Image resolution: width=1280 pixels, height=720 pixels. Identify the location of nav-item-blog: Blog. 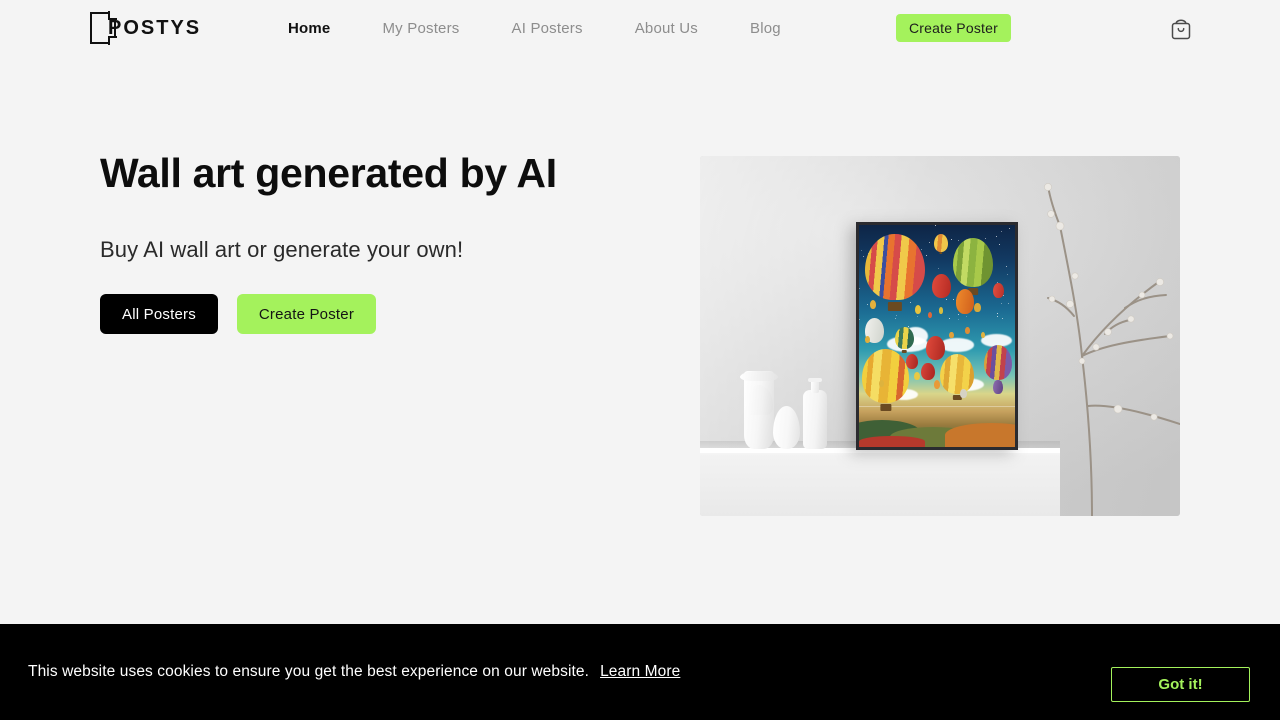
(765, 28).